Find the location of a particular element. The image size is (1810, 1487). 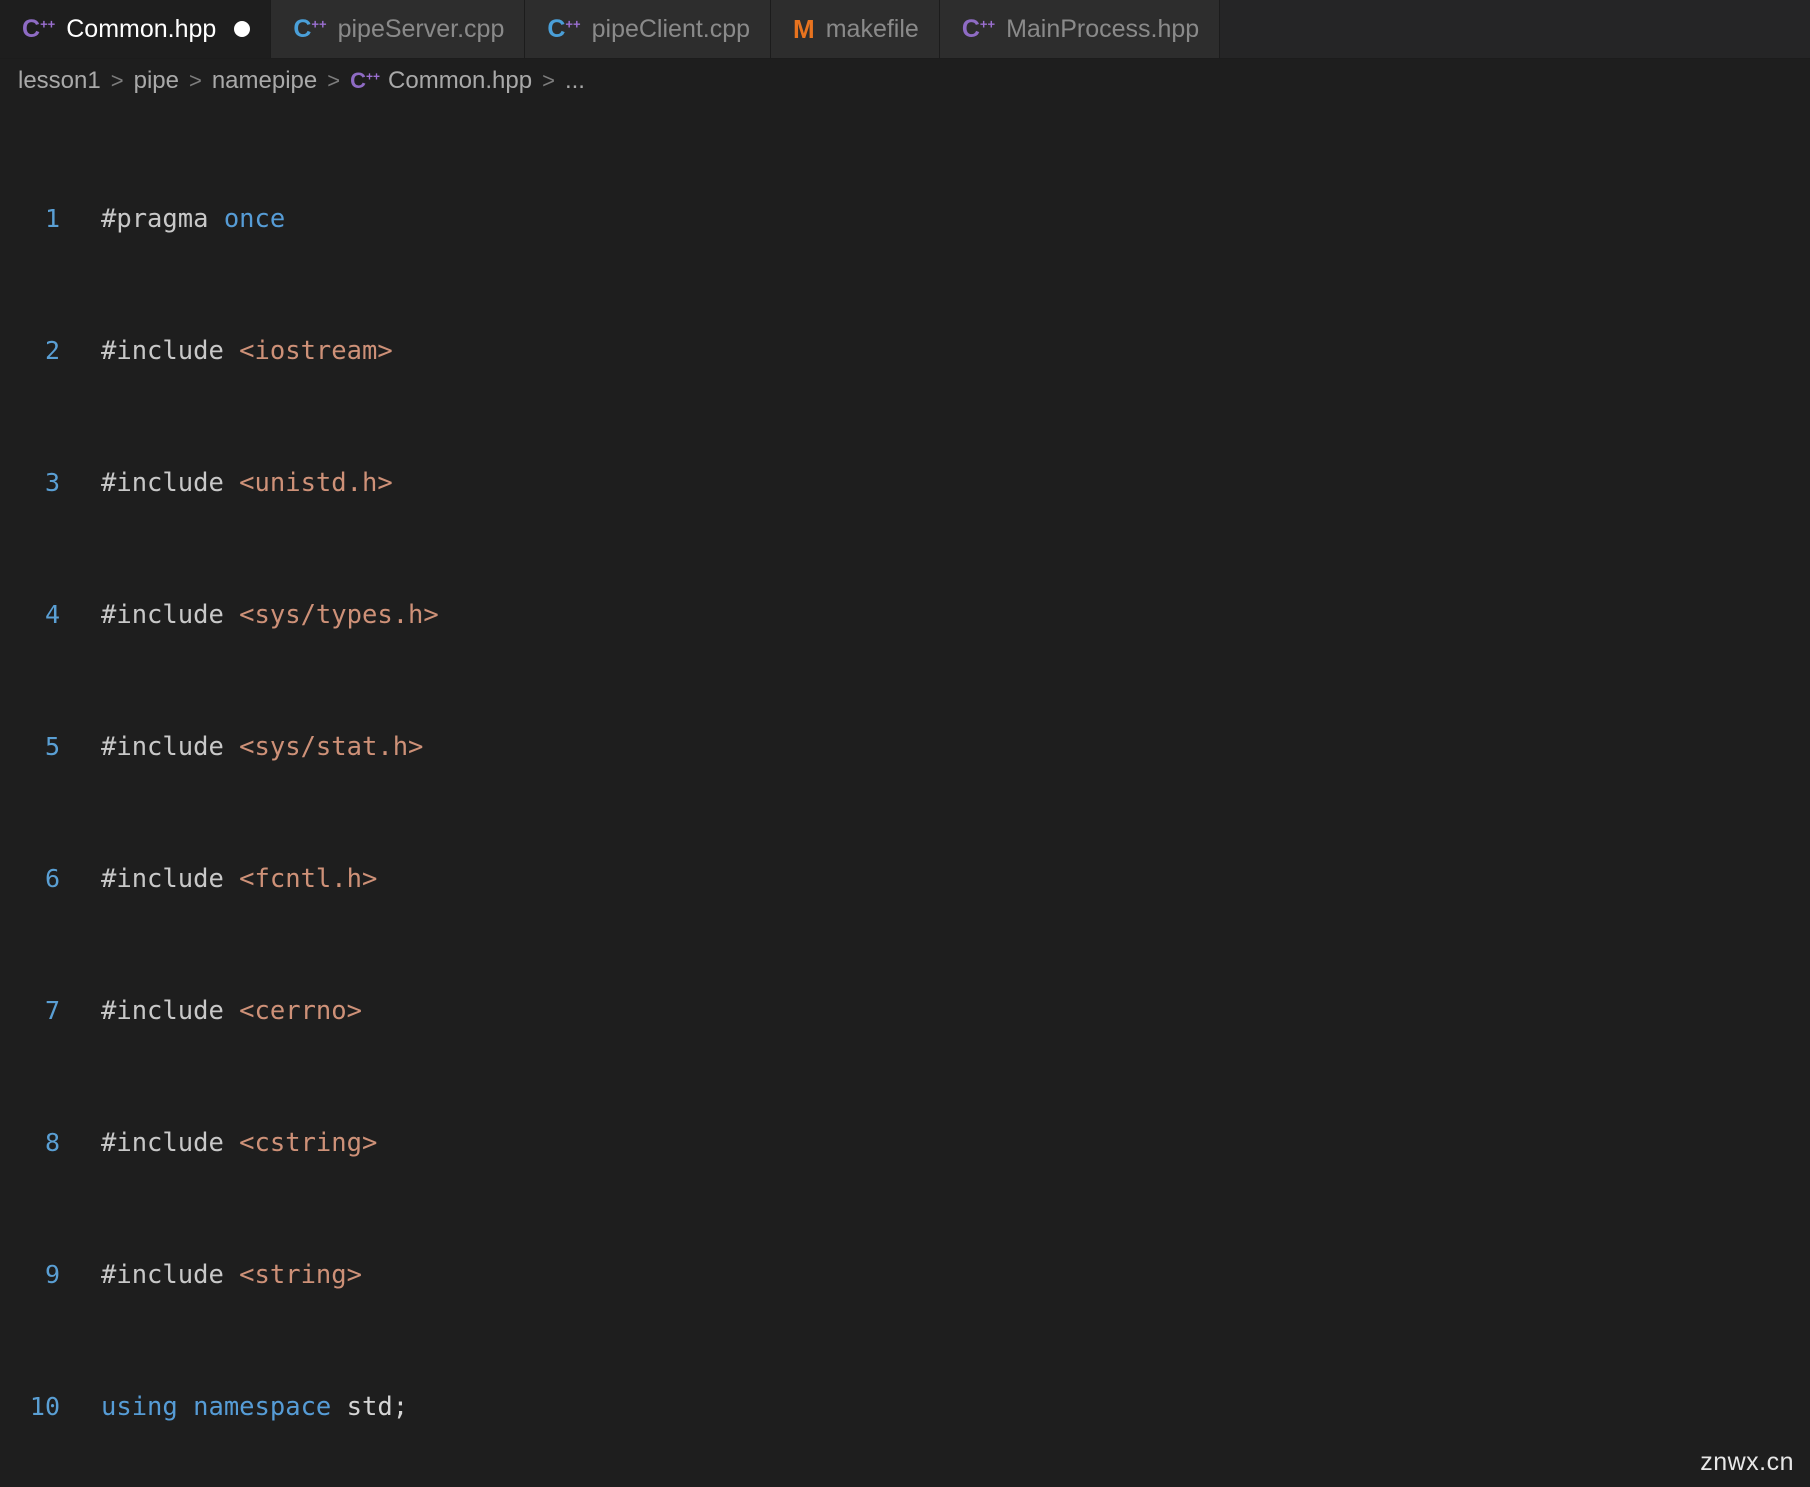

tab-label: pipeClient.cpp is located at coordinates (671, 28).